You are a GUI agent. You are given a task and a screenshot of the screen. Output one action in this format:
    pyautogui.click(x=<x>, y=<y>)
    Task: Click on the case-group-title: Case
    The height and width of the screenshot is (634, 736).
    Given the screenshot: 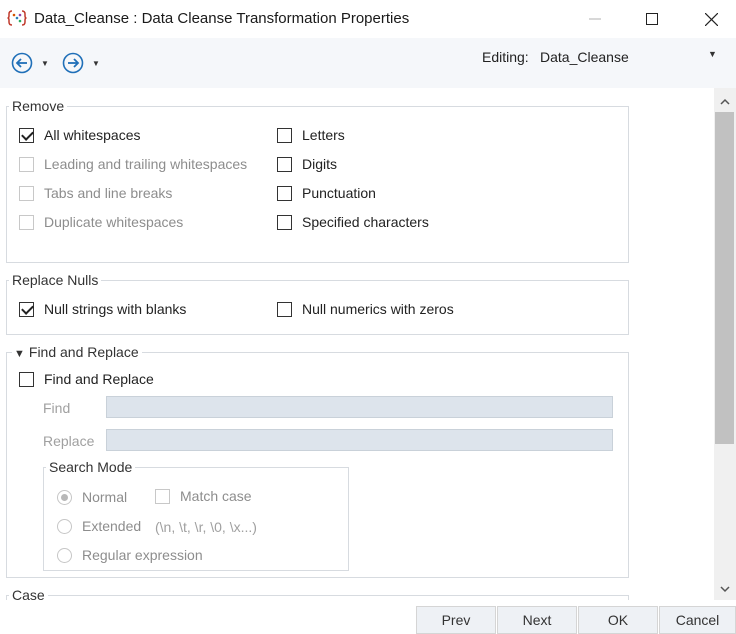 What is the action you would take?
    pyautogui.click(x=28, y=593)
    